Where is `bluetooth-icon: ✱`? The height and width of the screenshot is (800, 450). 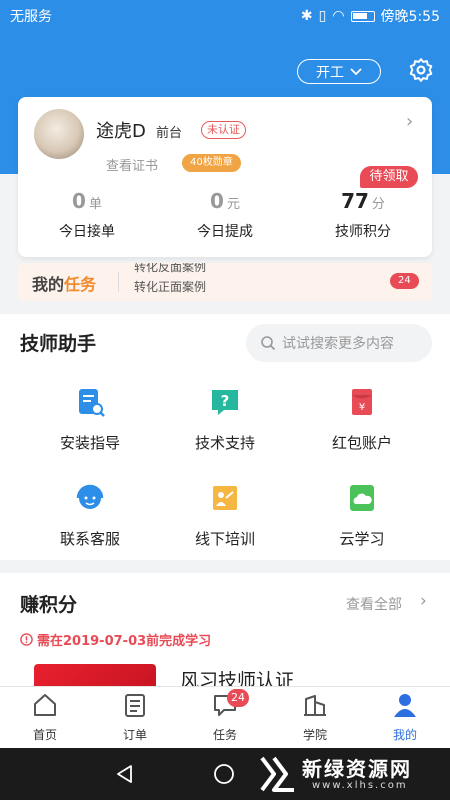
bluetooth-icon: ✱ is located at coordinates (306, 16).